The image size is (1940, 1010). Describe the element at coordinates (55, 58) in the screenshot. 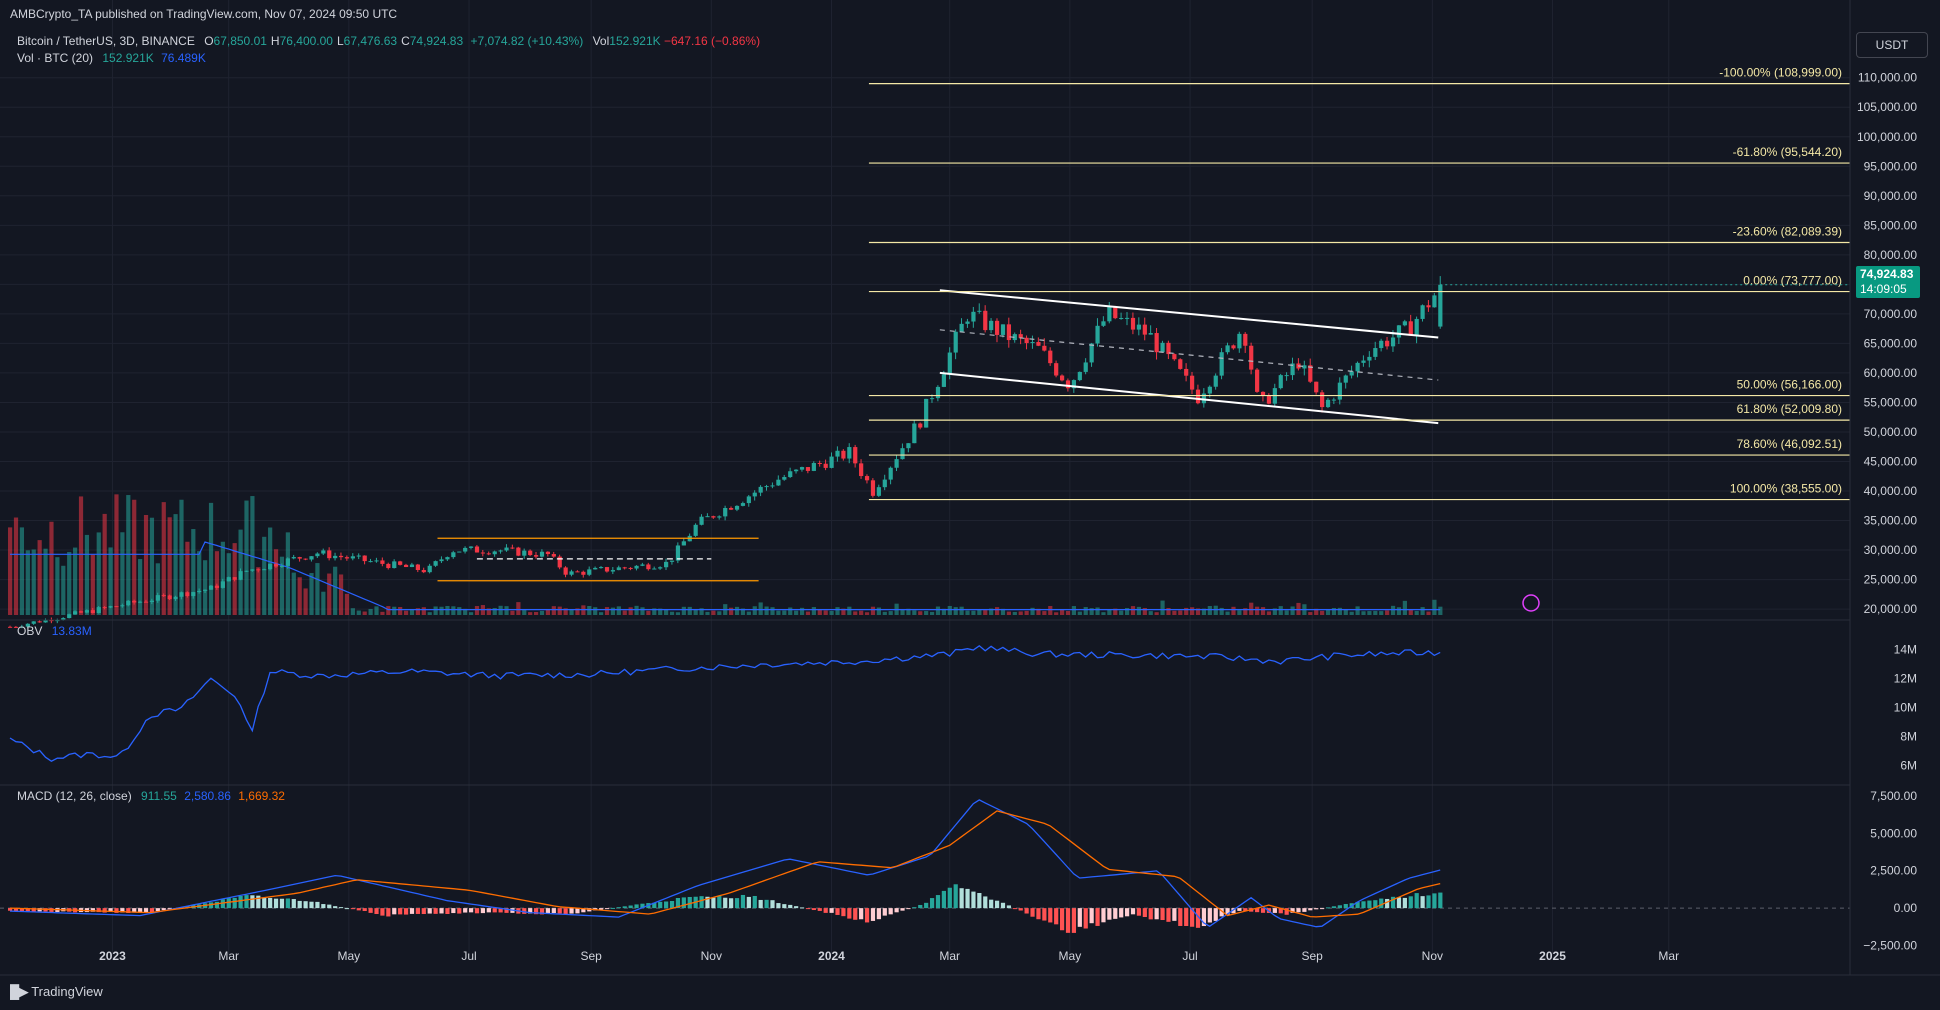

I see `volume-indicator-label: Vol · BTC (20)` at that location.